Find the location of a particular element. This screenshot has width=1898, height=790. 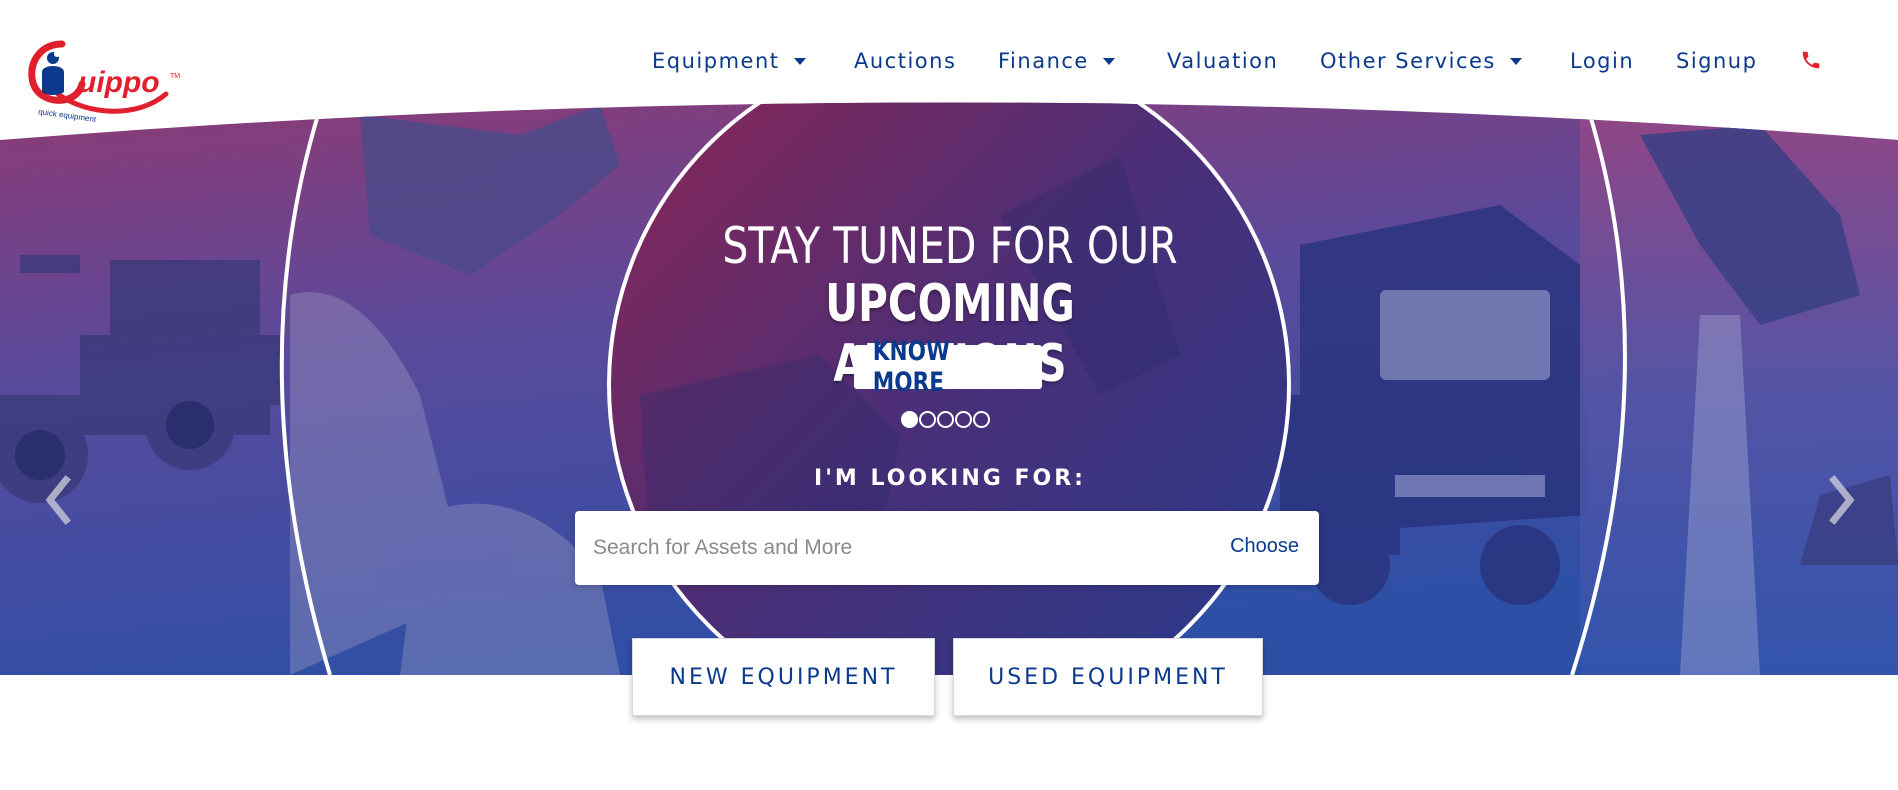

search-bar: Choose is located at coordinates (947, 548).